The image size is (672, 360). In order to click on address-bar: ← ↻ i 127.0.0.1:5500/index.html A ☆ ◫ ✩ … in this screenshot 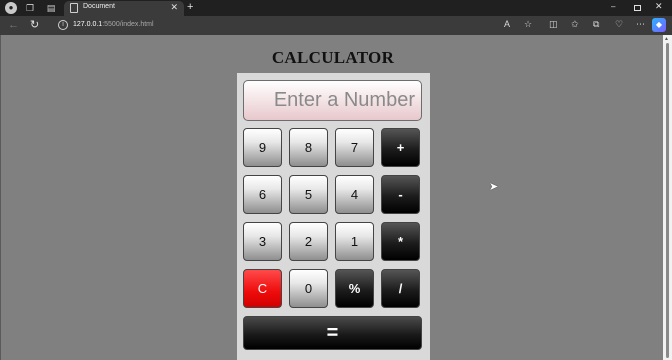, I will do `click(336, 25)`.